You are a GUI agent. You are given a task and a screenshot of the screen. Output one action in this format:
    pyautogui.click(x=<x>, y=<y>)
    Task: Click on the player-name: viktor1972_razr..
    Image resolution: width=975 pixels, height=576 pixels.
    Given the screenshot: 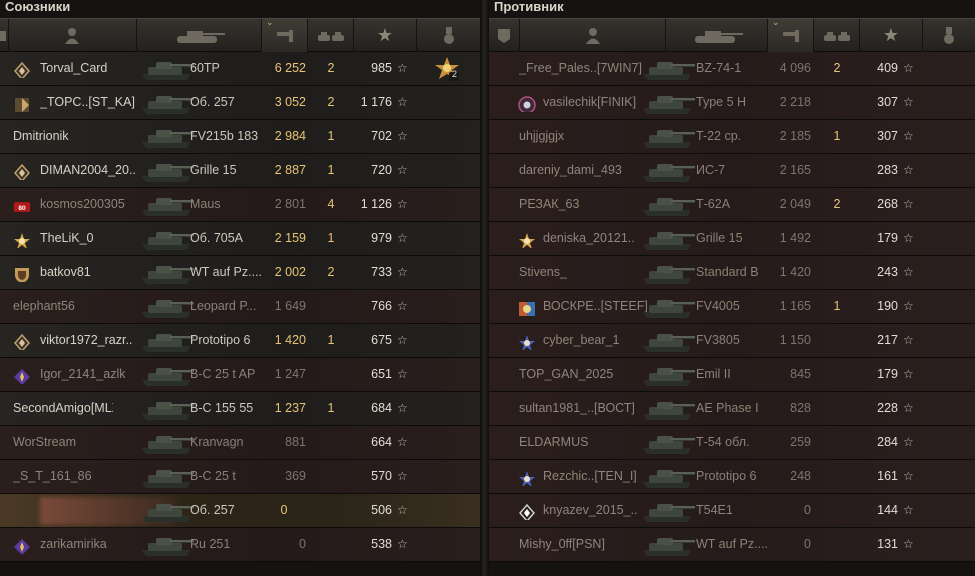 What is the action you would take?
    pyautogui.click(x=86, y=340)
    